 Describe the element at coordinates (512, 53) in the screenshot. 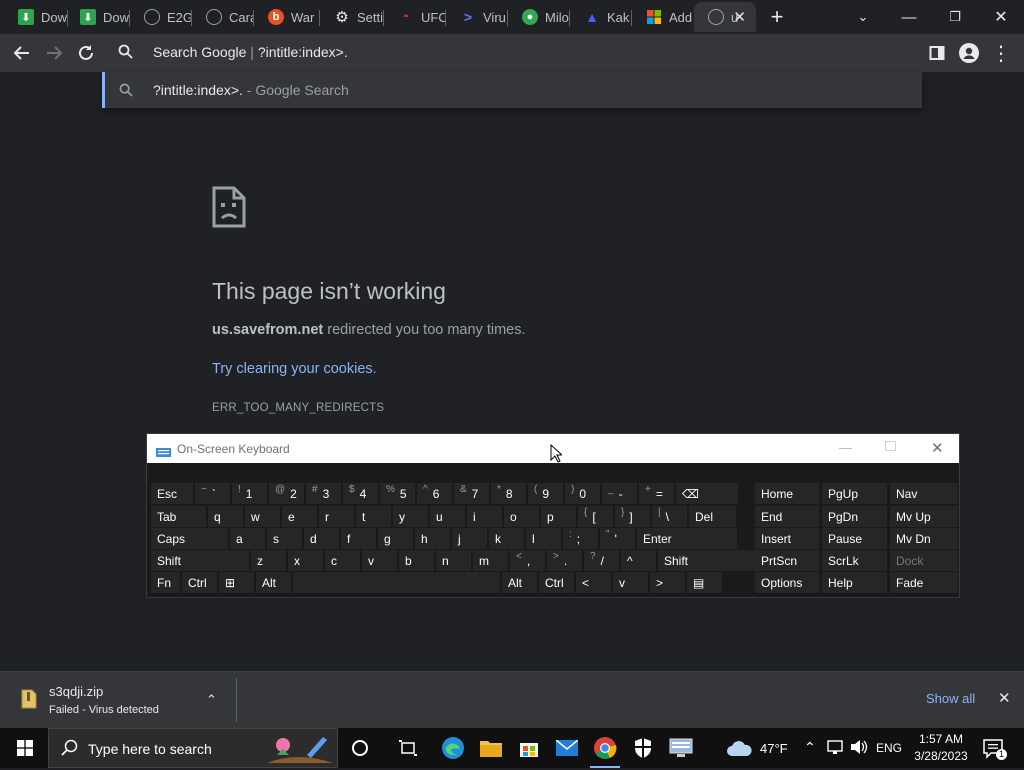

I see `address-bar: Search Google | ?intitle:index>.` at that location.